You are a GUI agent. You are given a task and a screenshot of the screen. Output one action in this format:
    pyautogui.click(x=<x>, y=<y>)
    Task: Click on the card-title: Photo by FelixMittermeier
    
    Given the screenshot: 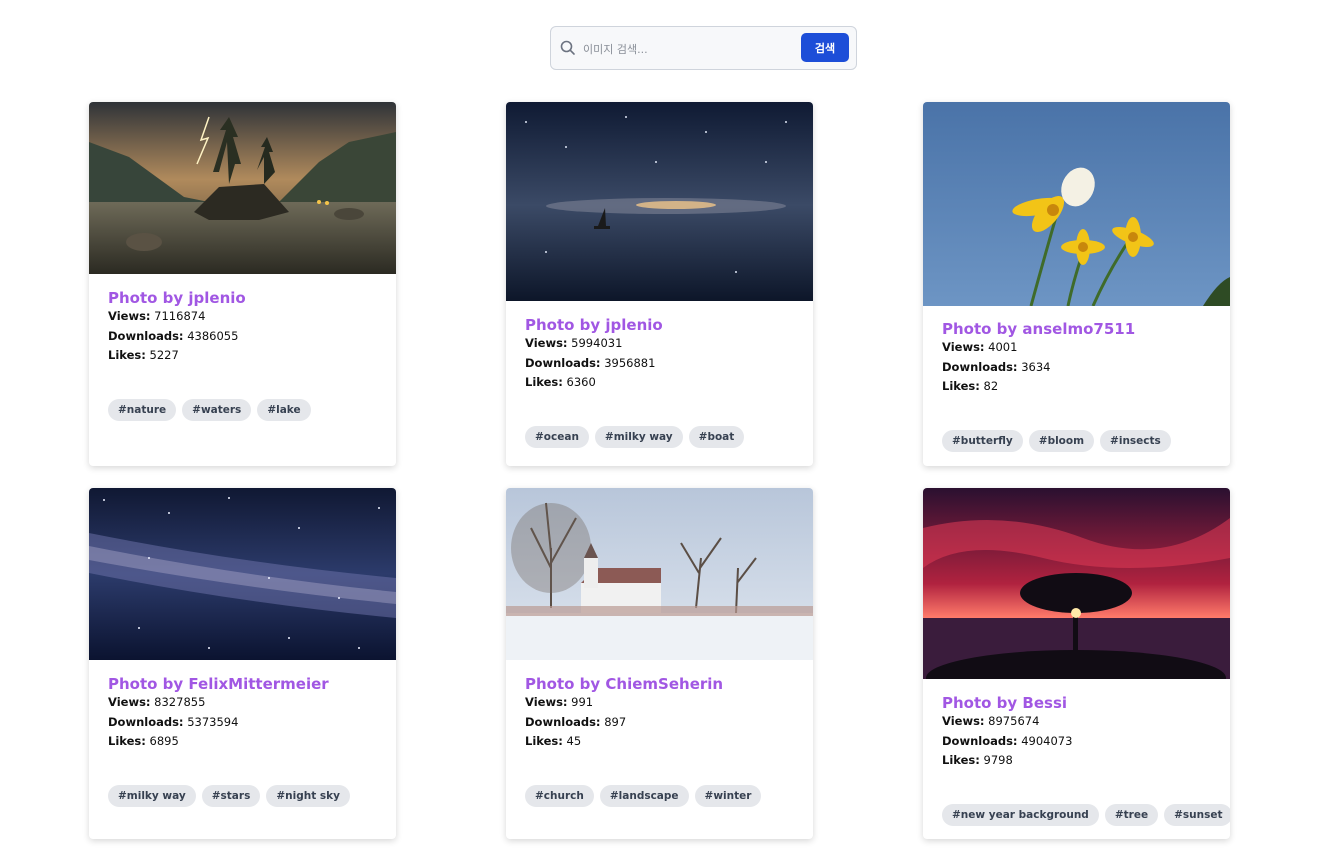 What is the action you would take?
    pyautogui.click(x=218, y=684)
    